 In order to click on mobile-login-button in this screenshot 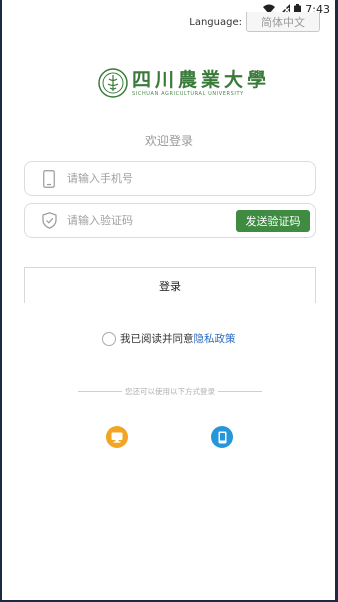, I will do `click(222, 437)`.